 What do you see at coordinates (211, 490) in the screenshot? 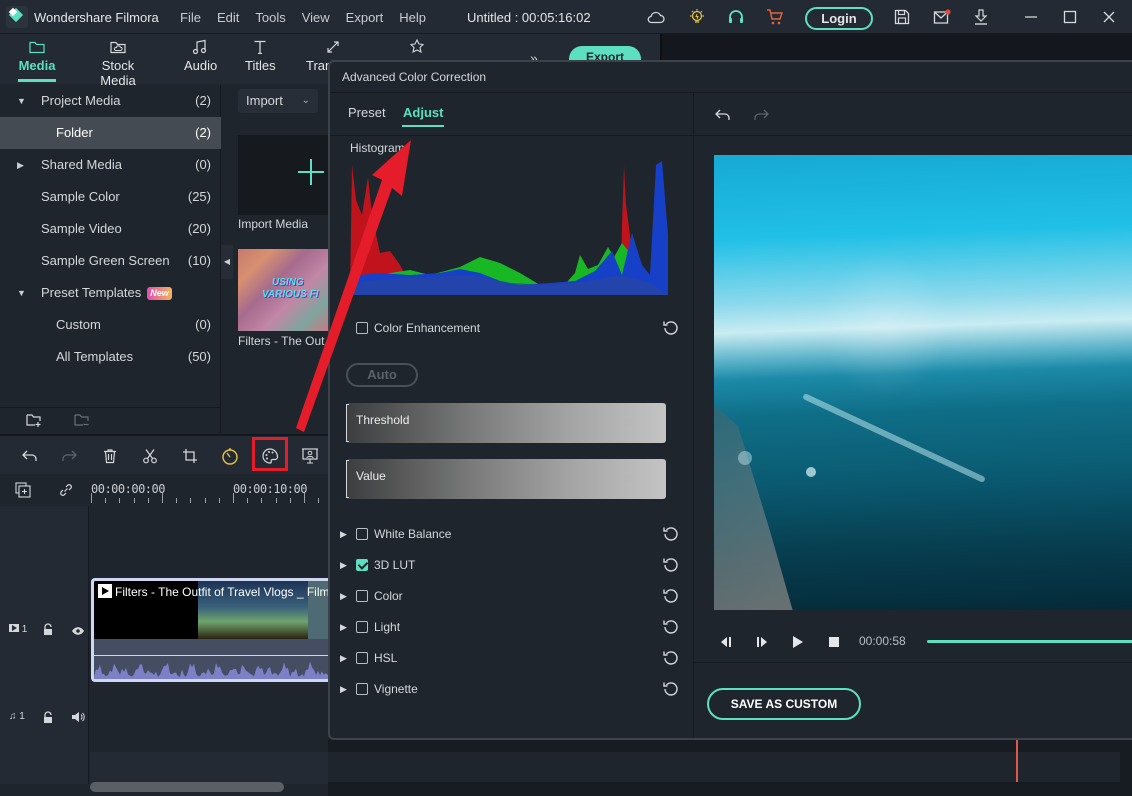
I see `timeline-ruler: 00:00:00:00 00:00:10:00` at bounding box center [211, 490].